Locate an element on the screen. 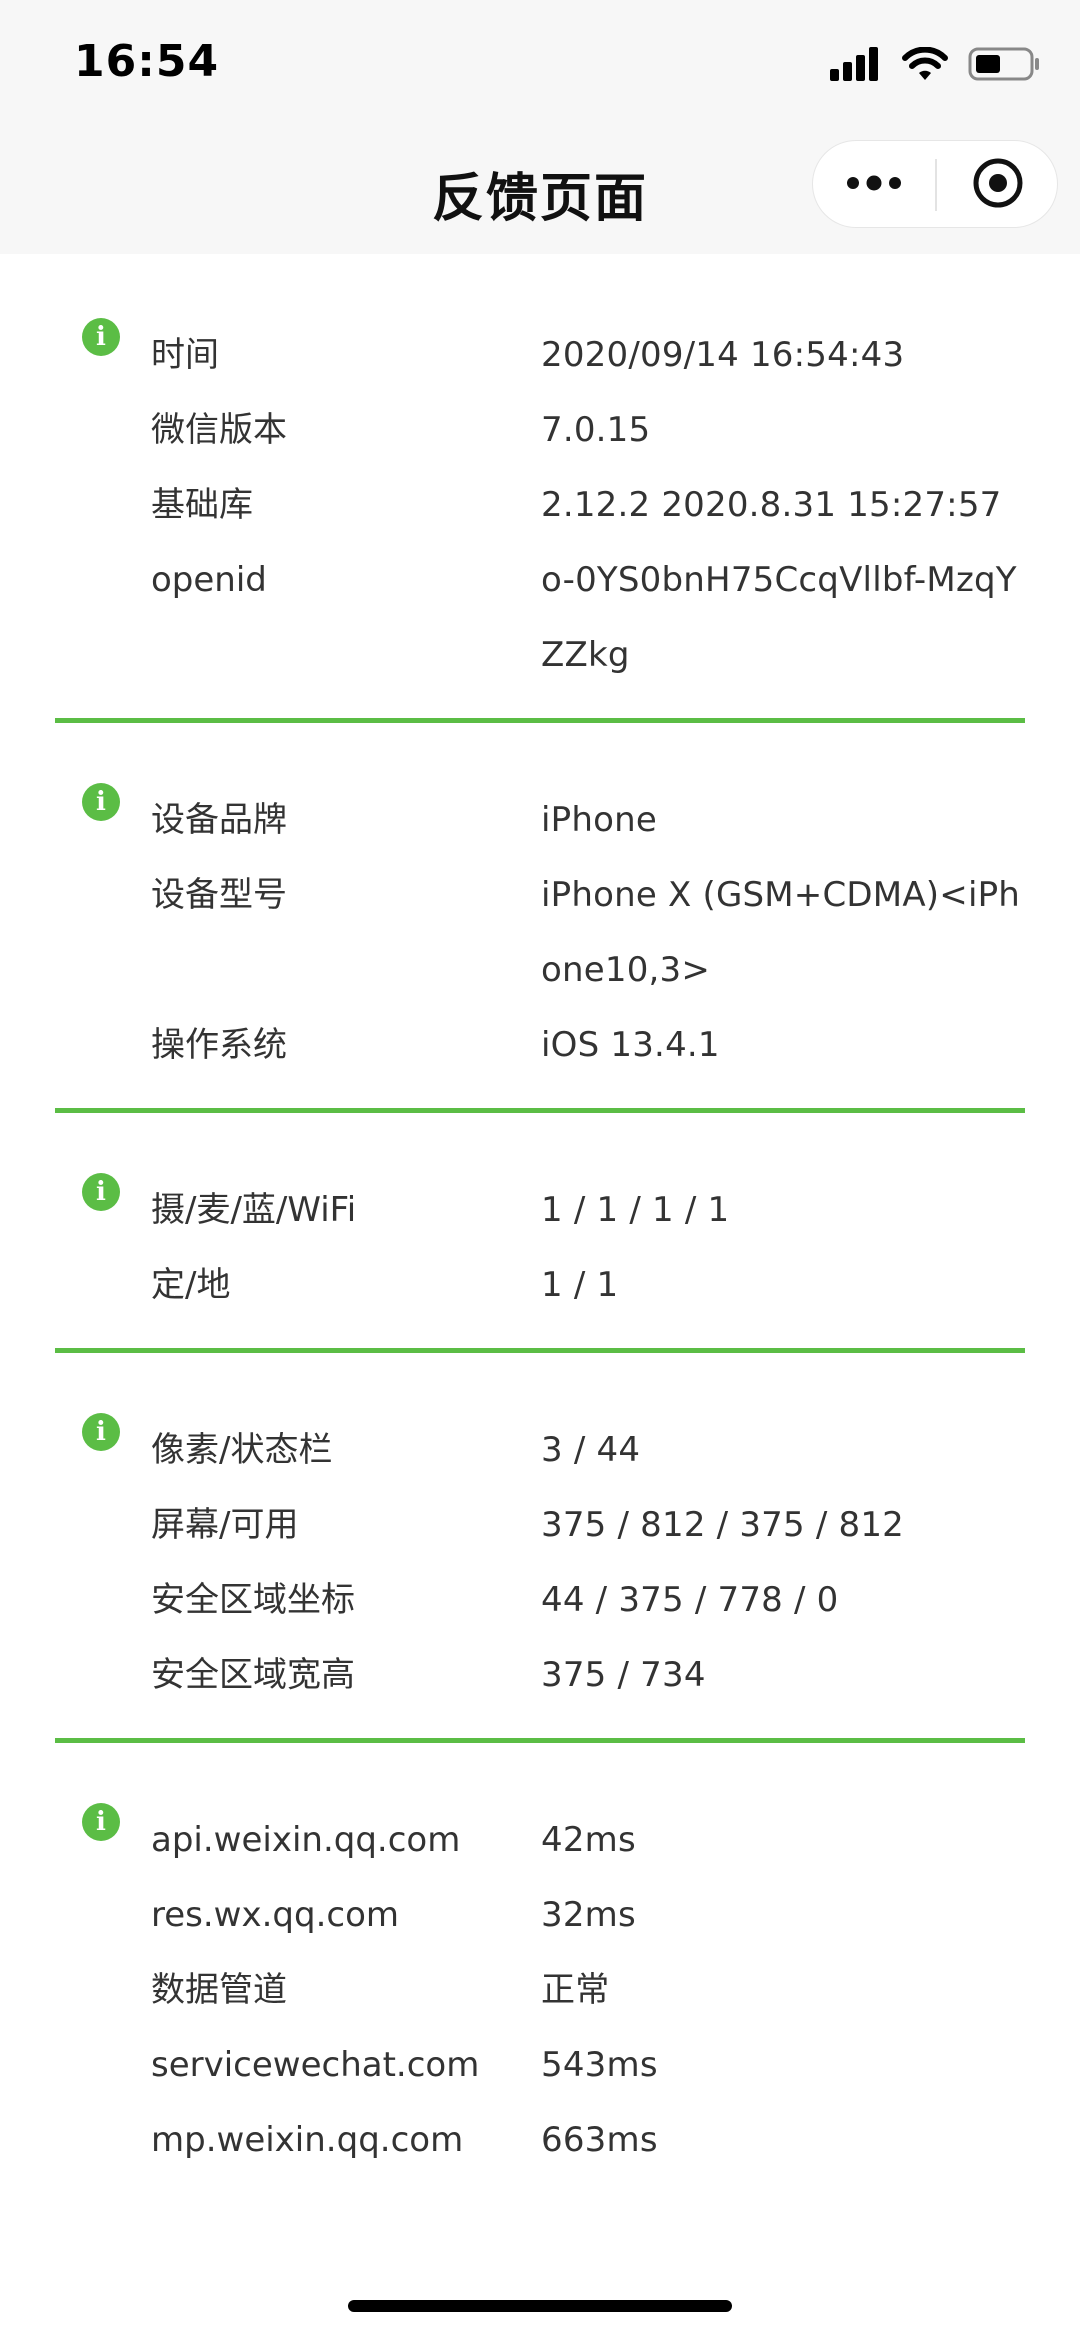 Image resolution: width=1080 pixels, height=2339 pixels. section-permissions: i 摄/麦/蓝/WiFi 1 / 1 / 1 / 1 定/地 1 / 1 is located at coordinates (540, 1233).